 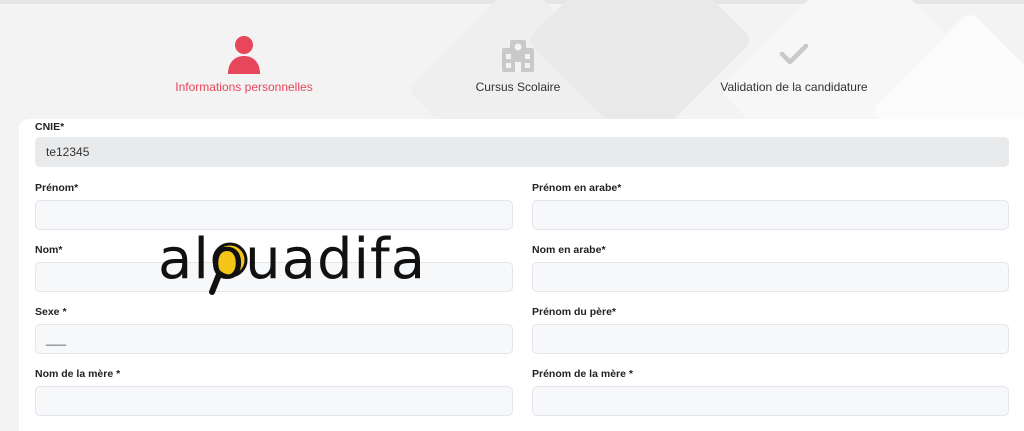 What do you see at coordinates (49, 250) in the screenshot?
I see `nom-label: Nom*` at bounding box center [49, 250].